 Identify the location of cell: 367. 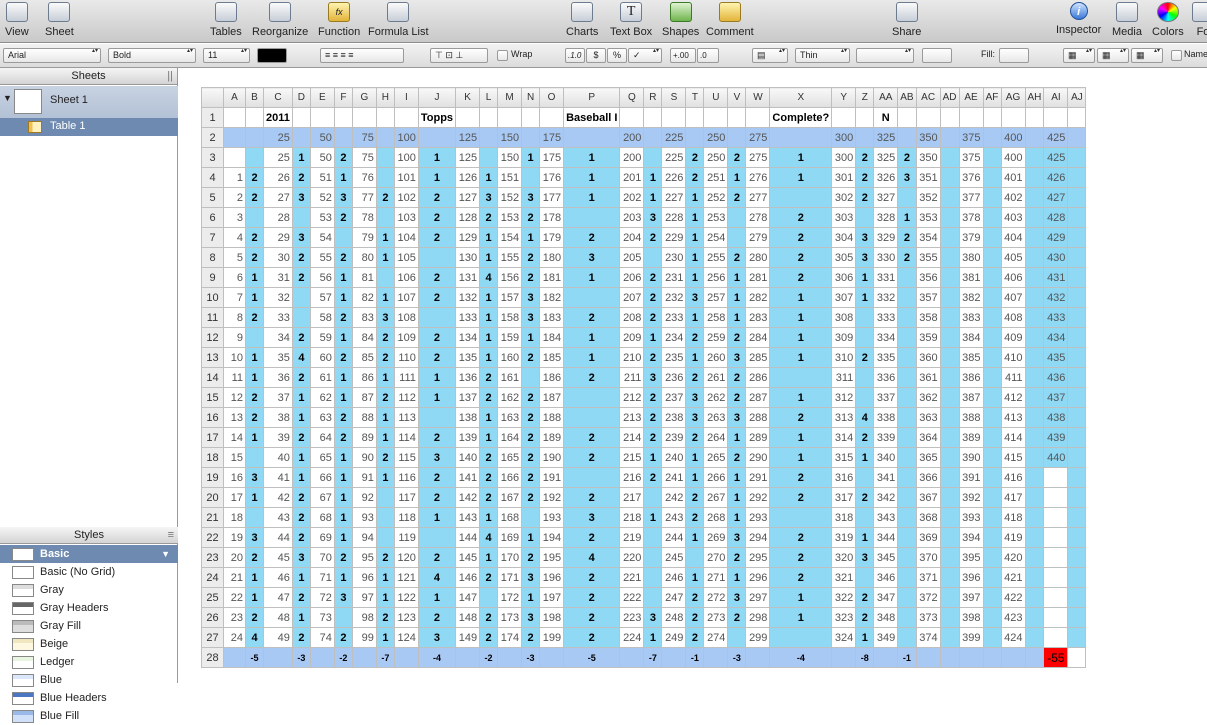
(928, 497).